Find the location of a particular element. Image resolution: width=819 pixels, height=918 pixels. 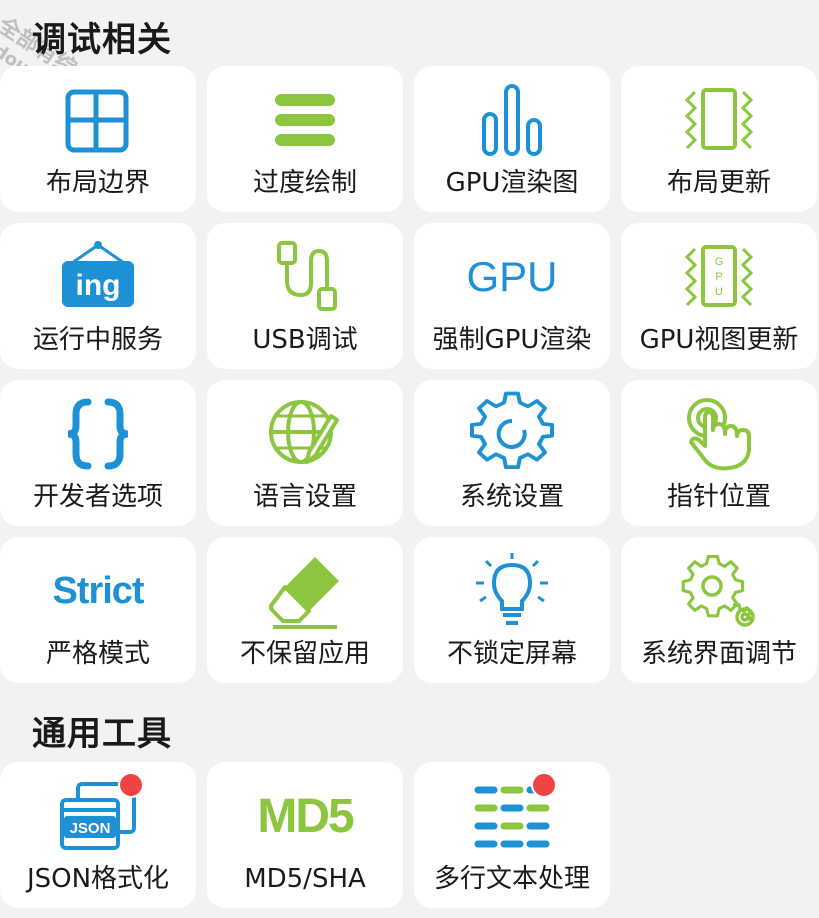

layout-update-icon is located at coordinates (719, 120).